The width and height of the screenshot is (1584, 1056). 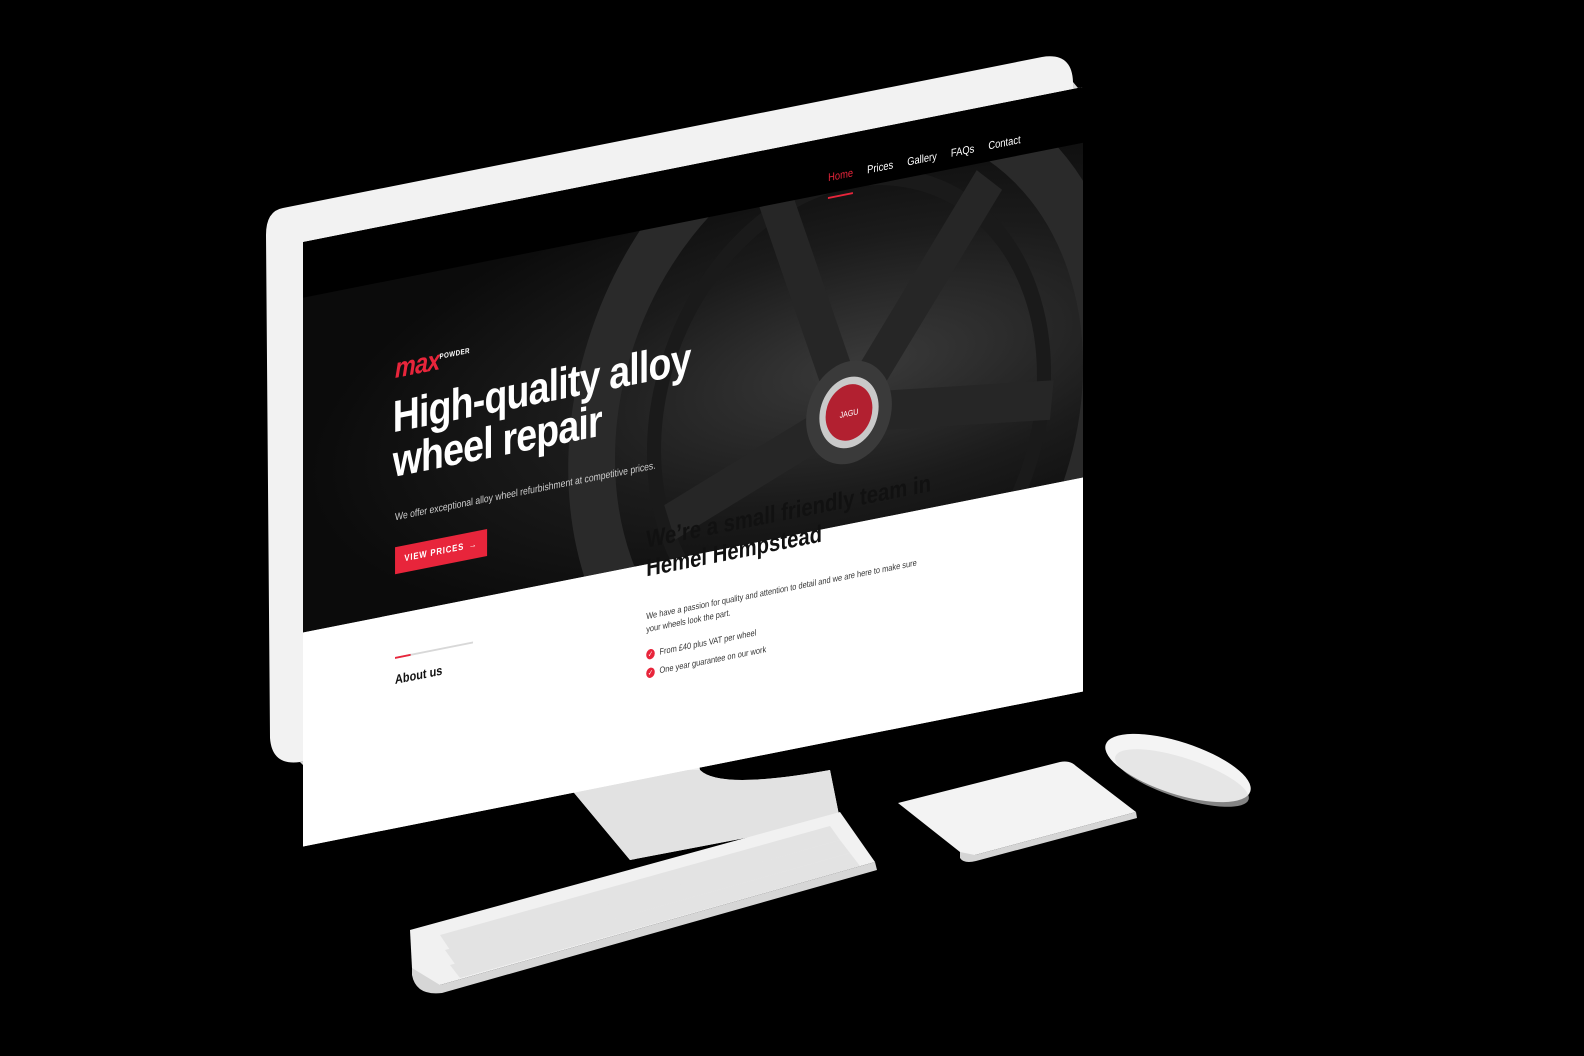 I want to click on view-prices-label: VIEW PRICES, so click(x=434, y=553).